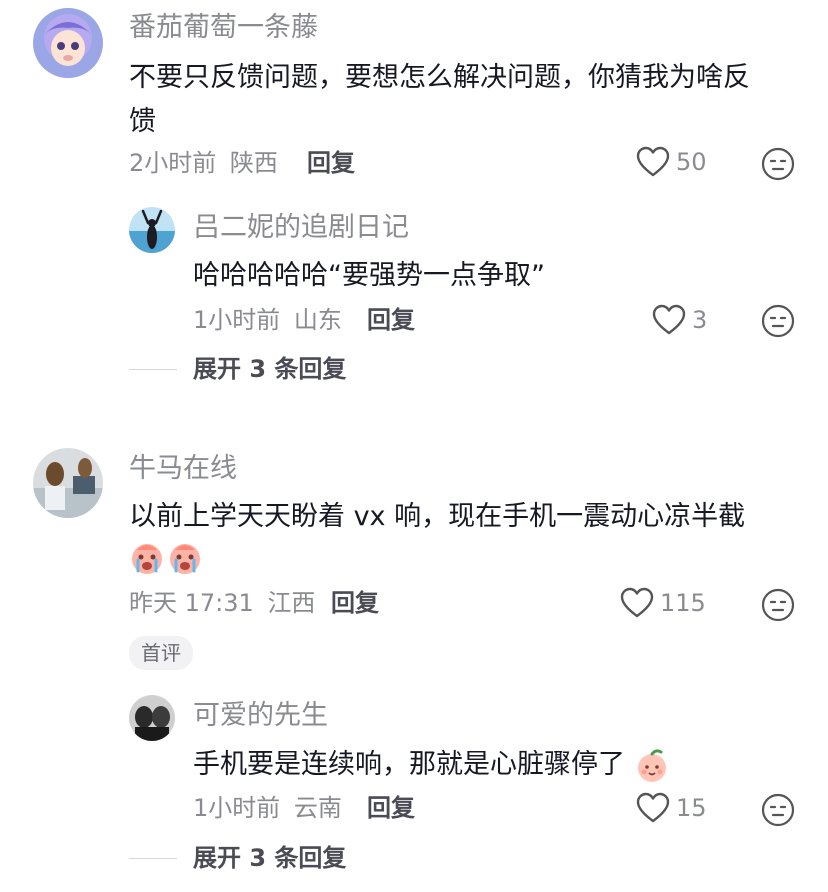 This screenshot has height=892, width=828. Describe the element at coordinates (291, 603) in the screenshot. I see `comment-location: 江西` at that location.